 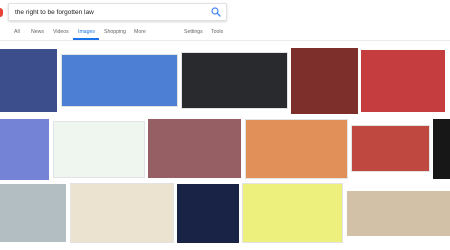 What do you see at coordinates (193, 32) in the screenshot?
I see `settings-link: Settings` at bounding box center [193, 32].